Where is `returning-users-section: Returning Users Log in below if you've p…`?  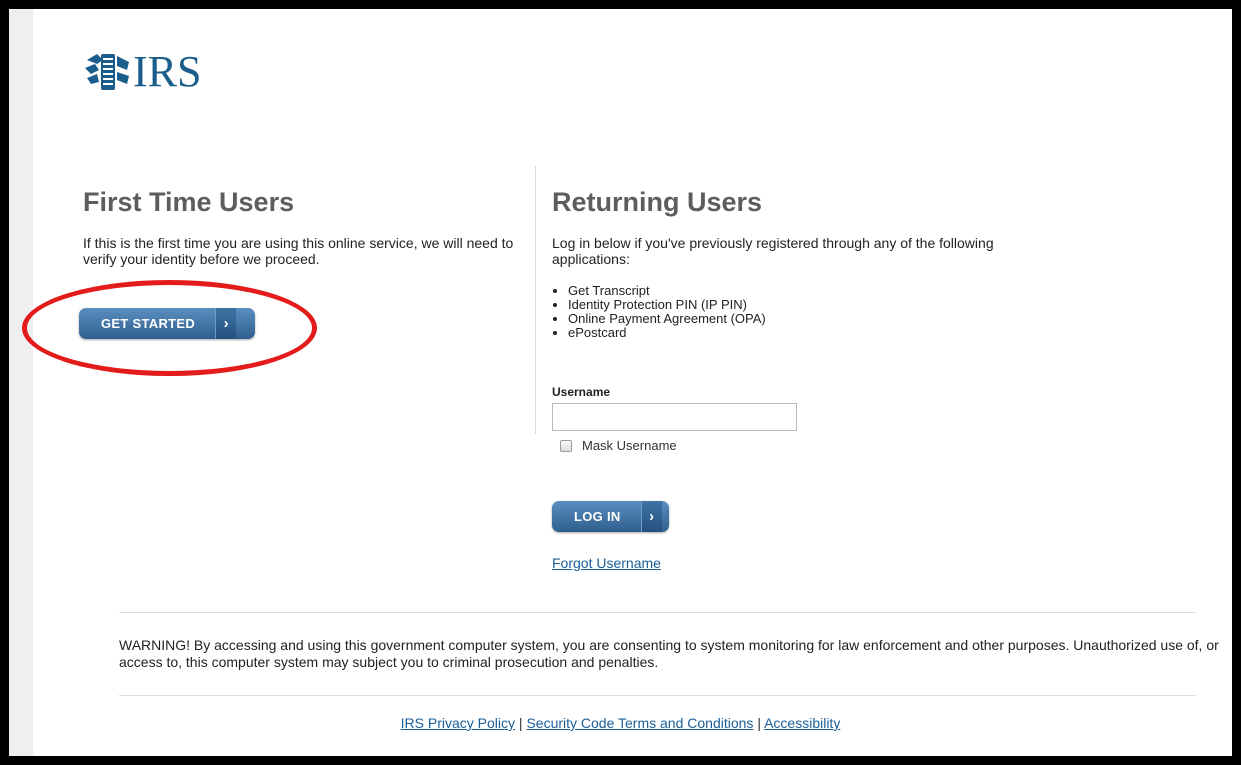 returning-users-section: Returning Users Log in below if you've p… is located at coordinates (777, 263).